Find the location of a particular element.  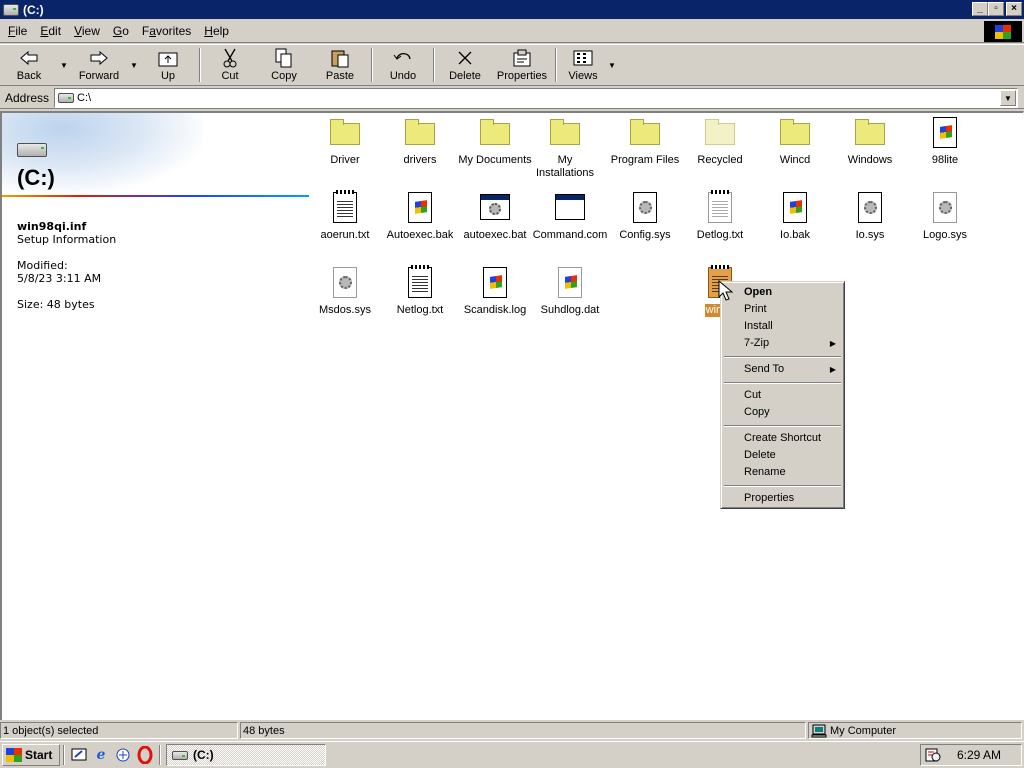

properties-button: Properties is located at coordinates (522, 65).